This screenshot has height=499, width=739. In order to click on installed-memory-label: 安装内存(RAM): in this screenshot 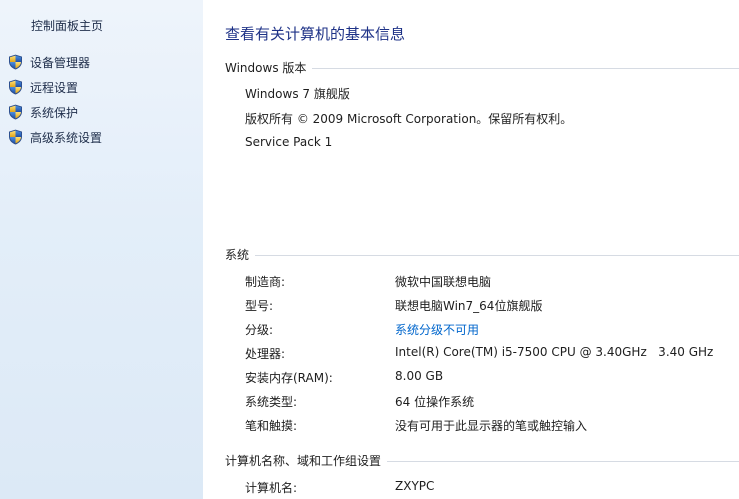, I will do `click(289, 378)`.